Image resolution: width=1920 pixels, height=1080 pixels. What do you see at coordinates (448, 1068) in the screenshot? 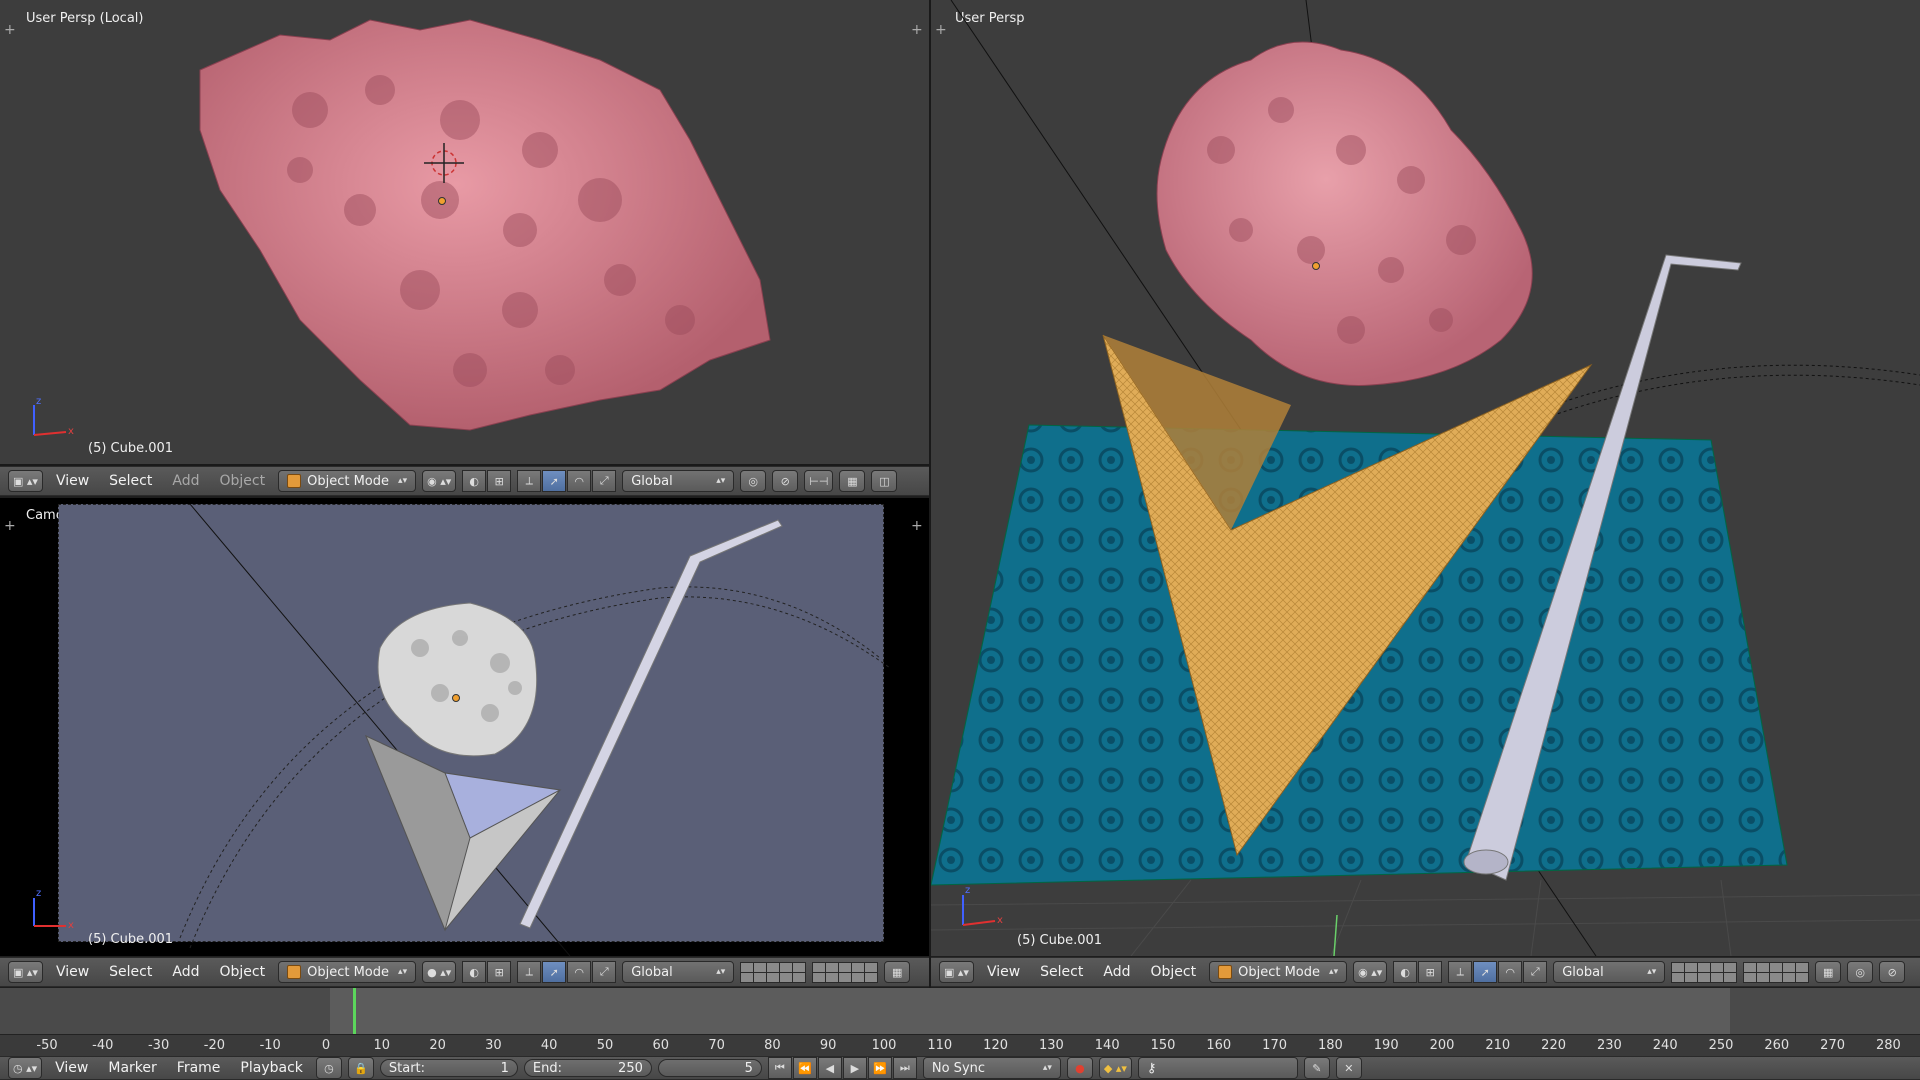
I see `start-frame-field: Start: 1` at bounding box center [448, 1068].